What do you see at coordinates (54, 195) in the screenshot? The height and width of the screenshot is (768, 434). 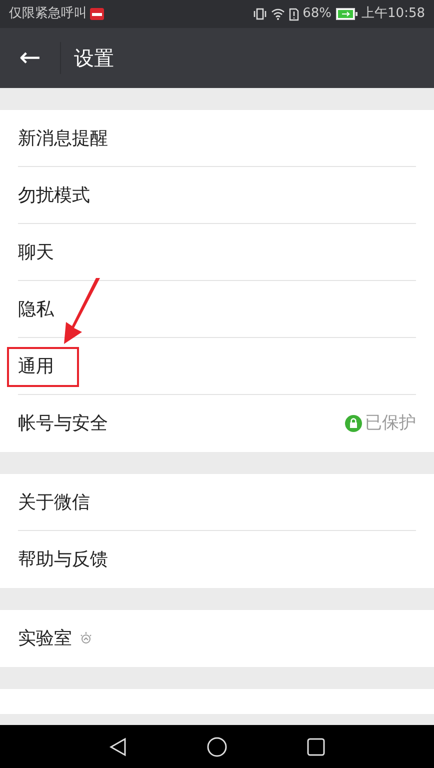 I see `setting-label: 勿扰模式` at bounding box center [54, 195].